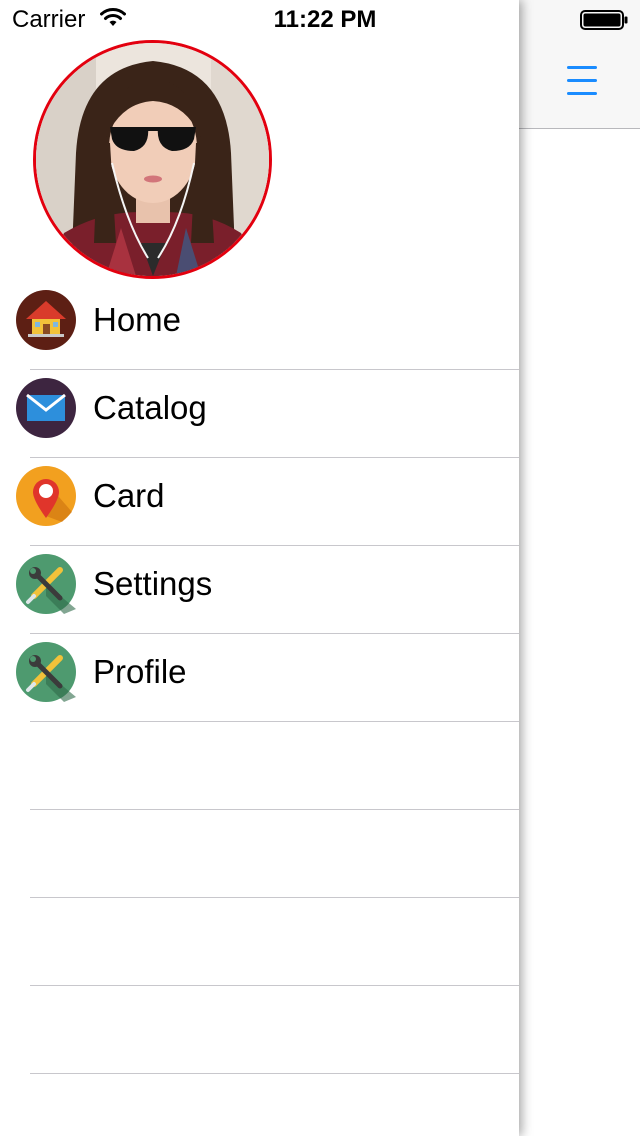  Describe the element at coordinates (582, 80) in the screenshot. I see `hamburger-menu-button` at that location.